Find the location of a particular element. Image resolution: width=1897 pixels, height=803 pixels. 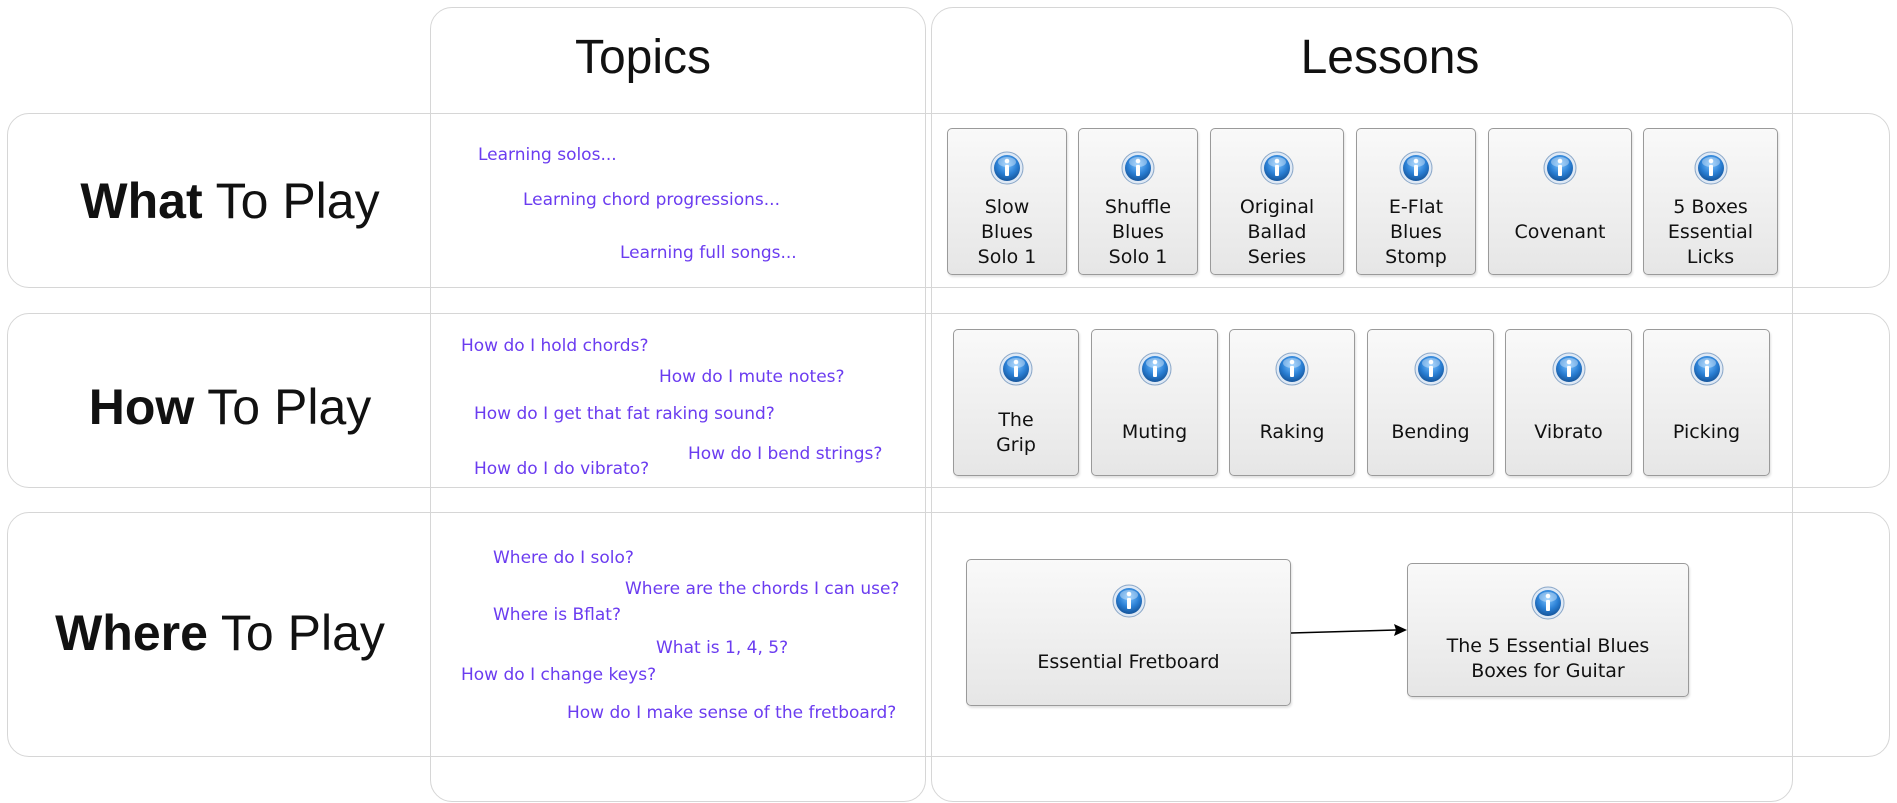

lesson-label: Slow Blues Solo 1 is located at coordinates (1007, 232).